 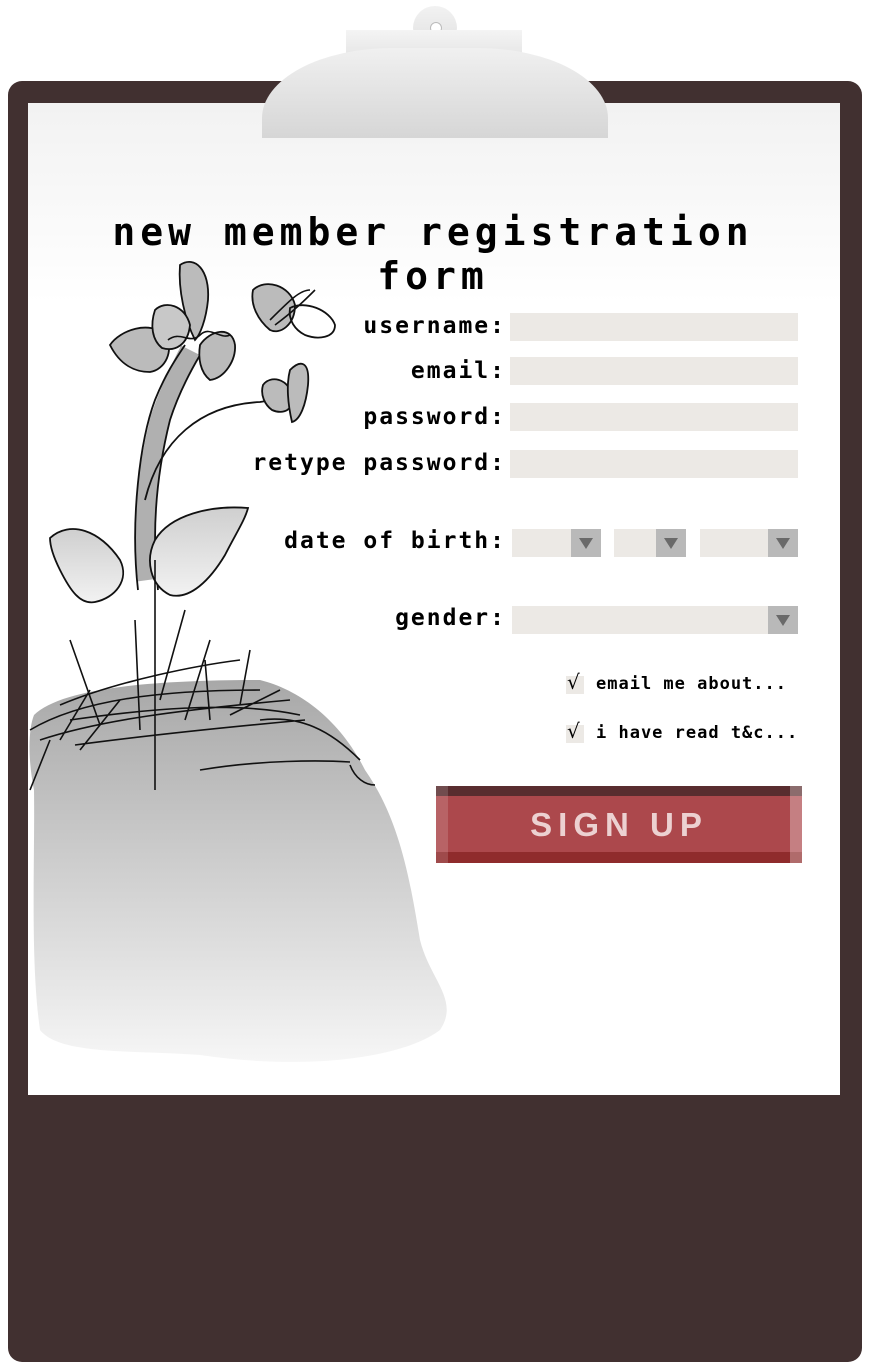 What do you see at coordinates (450, 618) in the screenshot?
I see `gender-label: gender:` at bounding box center [450, 618].